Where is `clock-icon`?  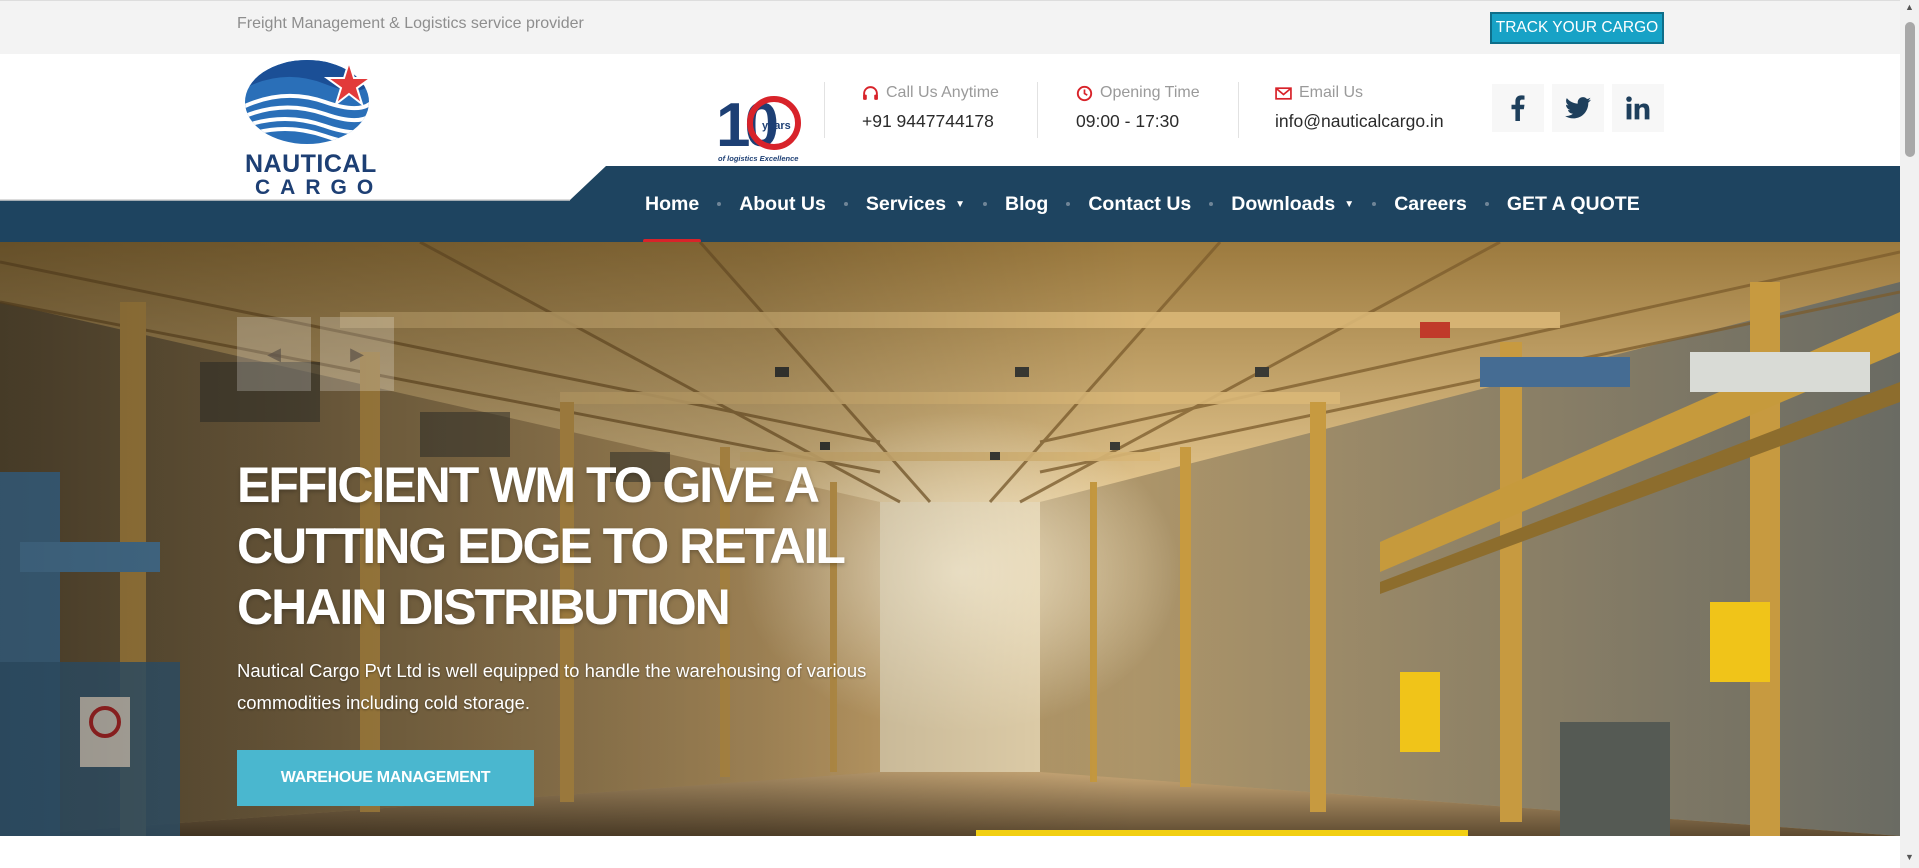 clock-icon is located at coordinates (1084, 93).